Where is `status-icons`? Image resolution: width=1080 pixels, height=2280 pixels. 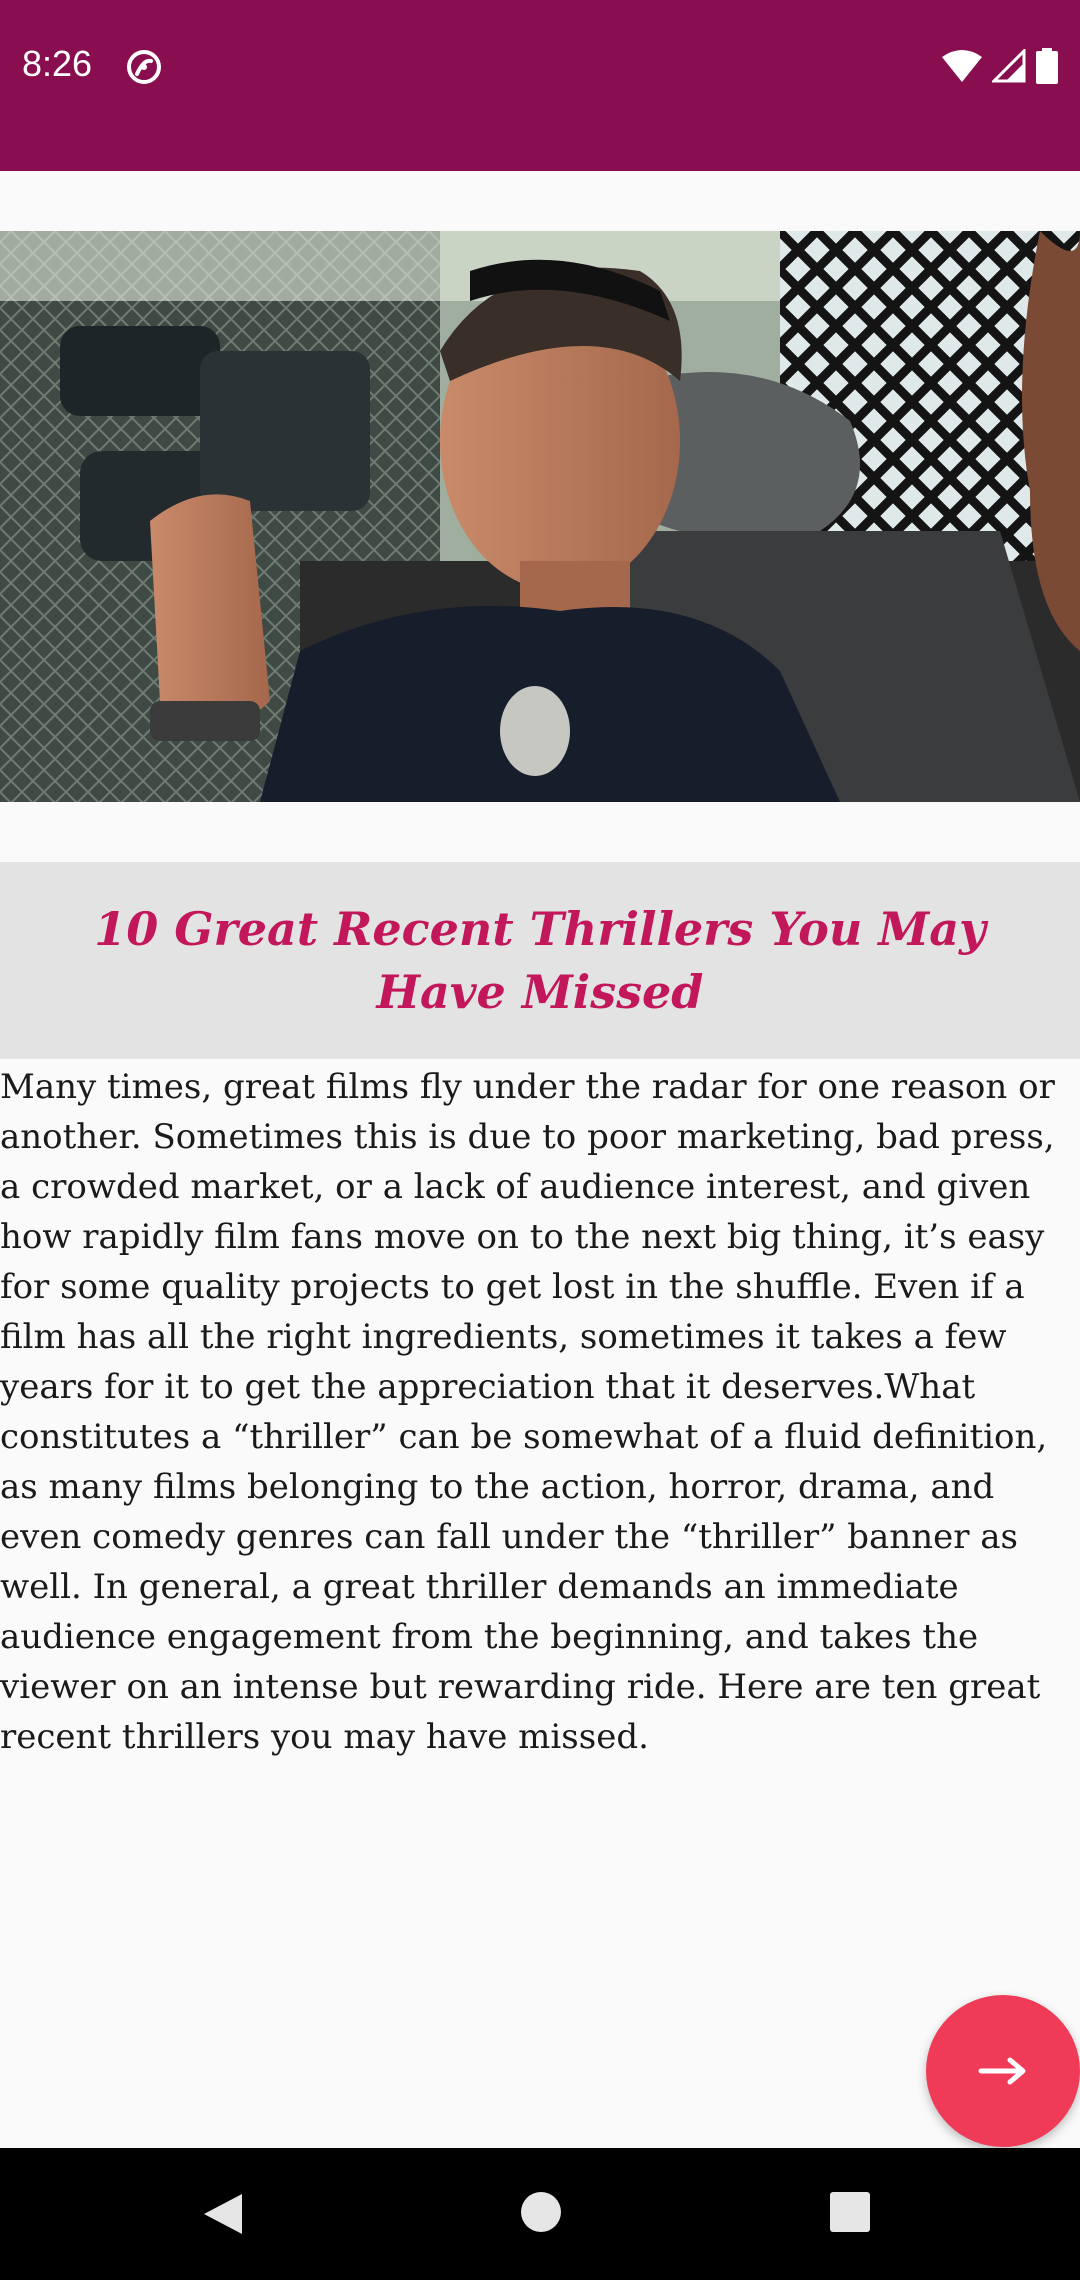 status-icons is located at coordinates (1000, 66).